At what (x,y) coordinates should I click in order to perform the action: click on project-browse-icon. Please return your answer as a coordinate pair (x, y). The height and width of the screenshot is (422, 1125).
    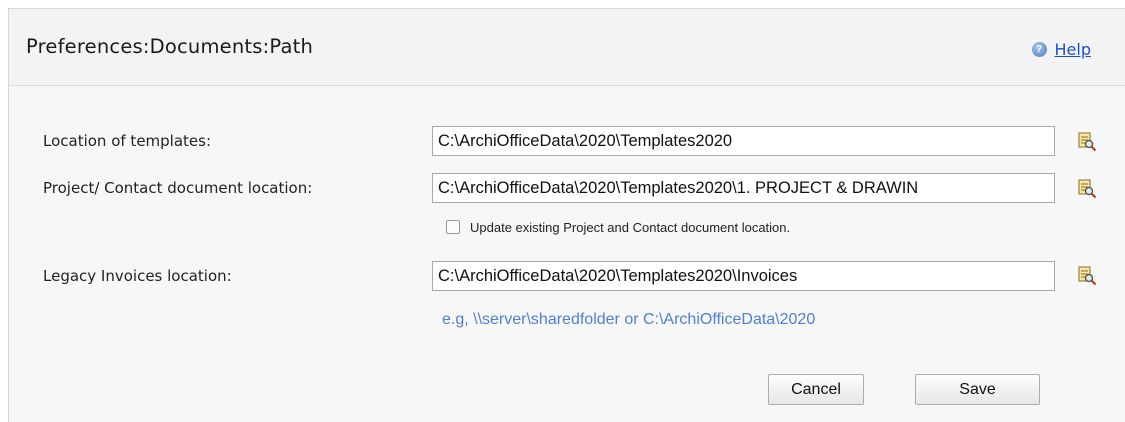
    Looking at the image, I should click on (1087, 189).